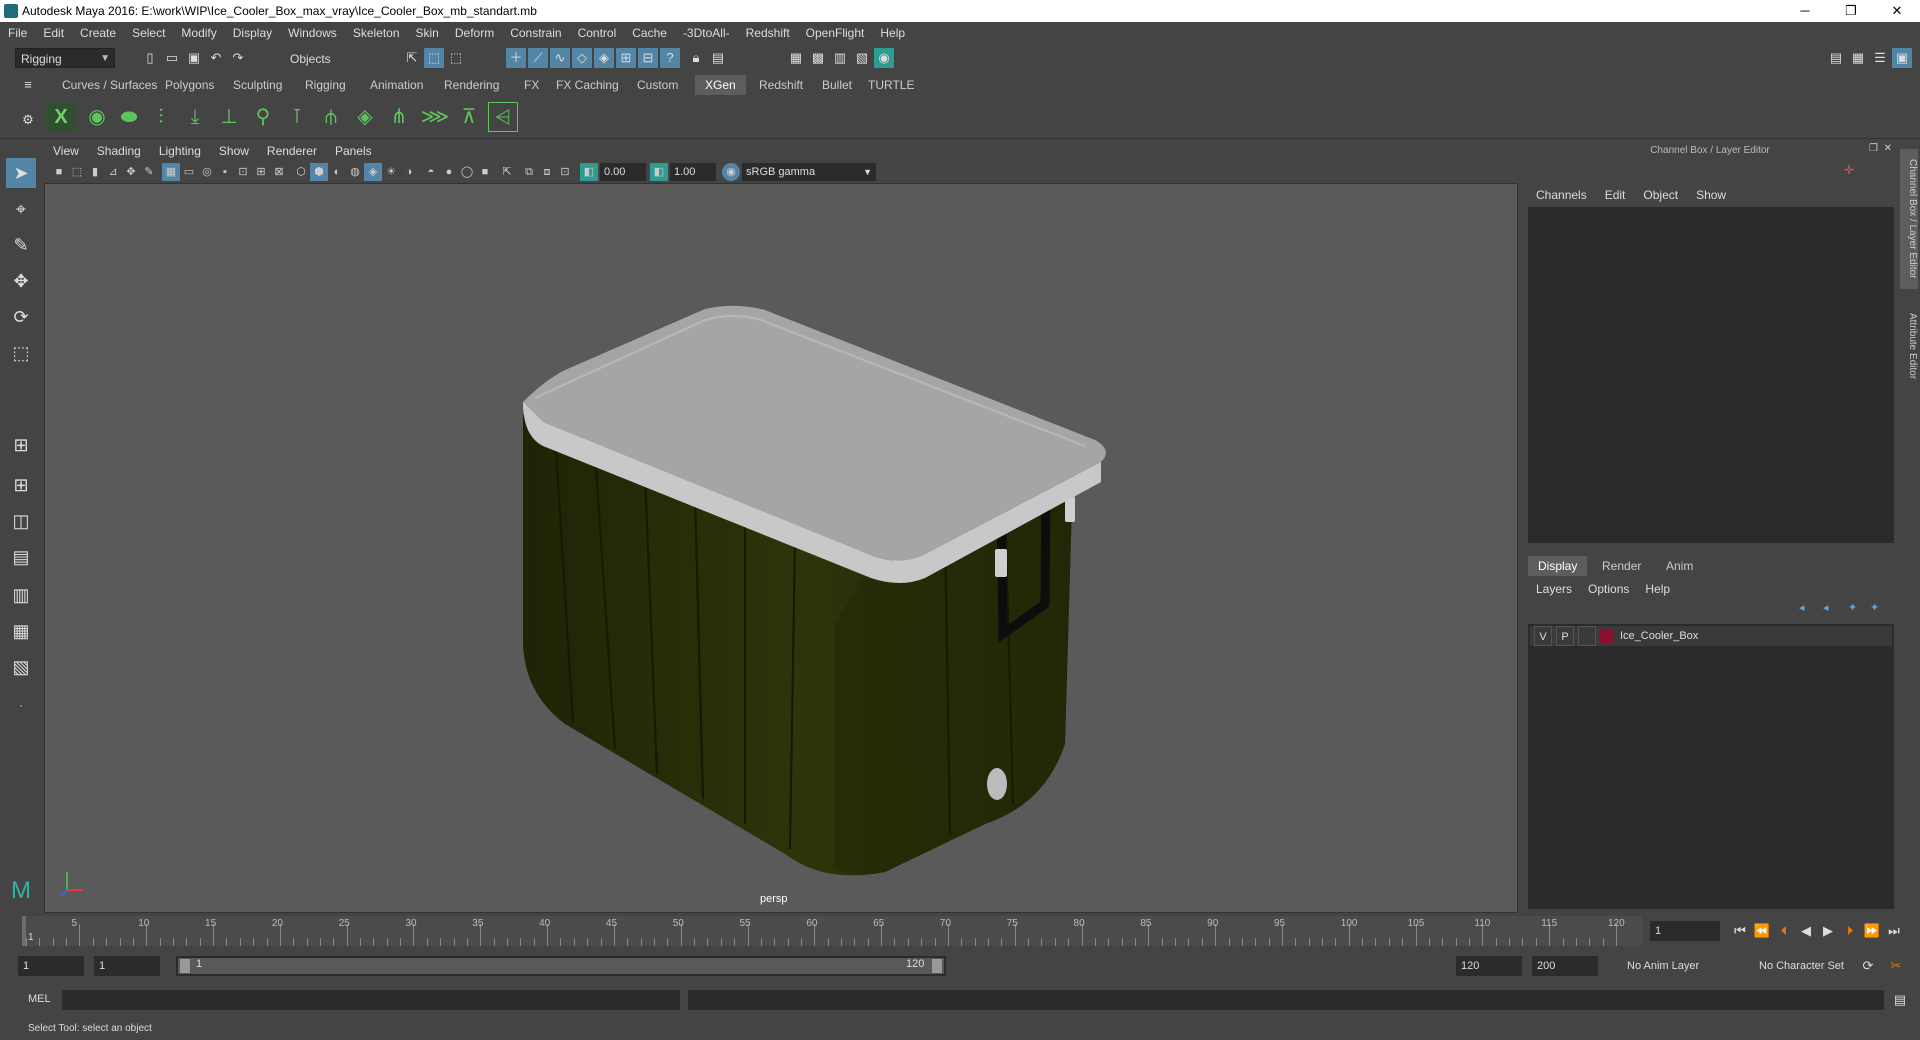 The height and width of the screenshot is (1040, 1920). I want to click on menu-windows: Windows, so click(312, 33).